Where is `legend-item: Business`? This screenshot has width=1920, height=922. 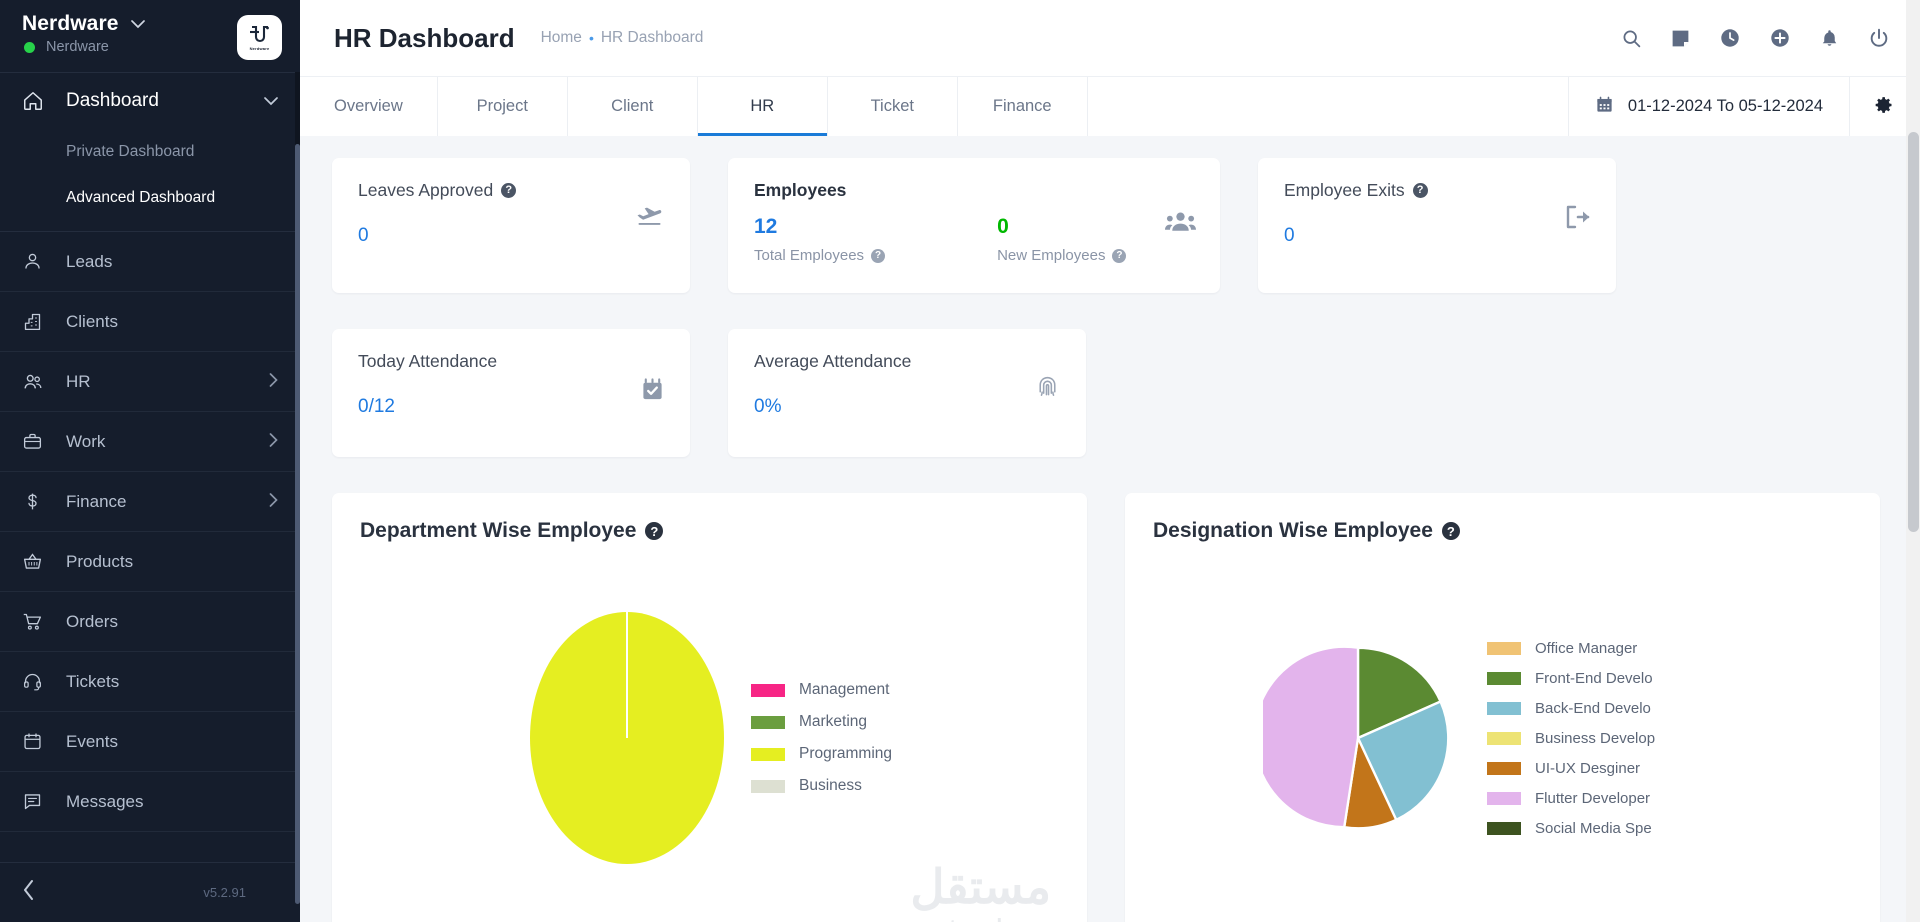 legend-item: Business is located at coordinates (821, 786).